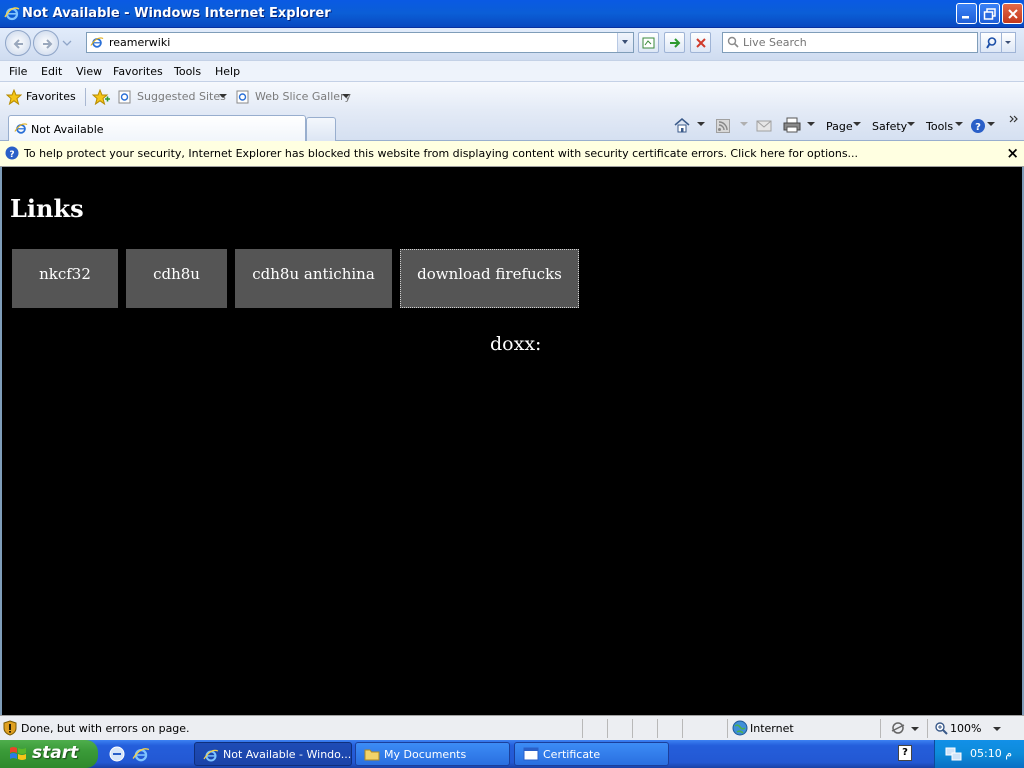  Describe the element at coordinates (591, 754) in the screenshot. I see `taskbar-button-certificate: Certificate` at that location.